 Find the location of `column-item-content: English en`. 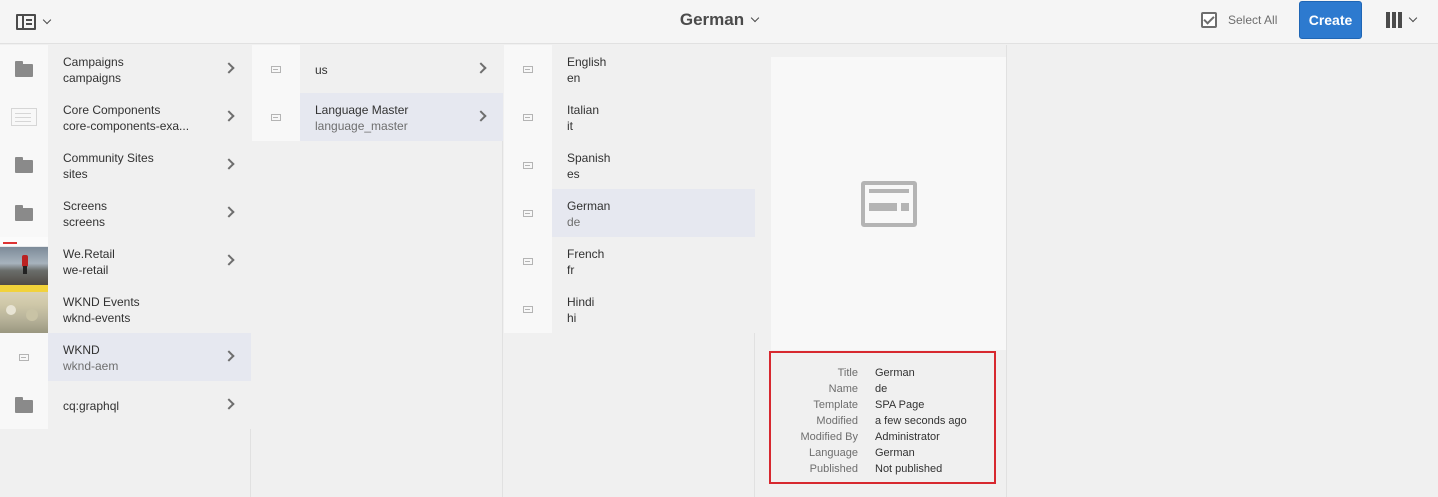

column-item-content: English en is located at coordinates (653, 69).